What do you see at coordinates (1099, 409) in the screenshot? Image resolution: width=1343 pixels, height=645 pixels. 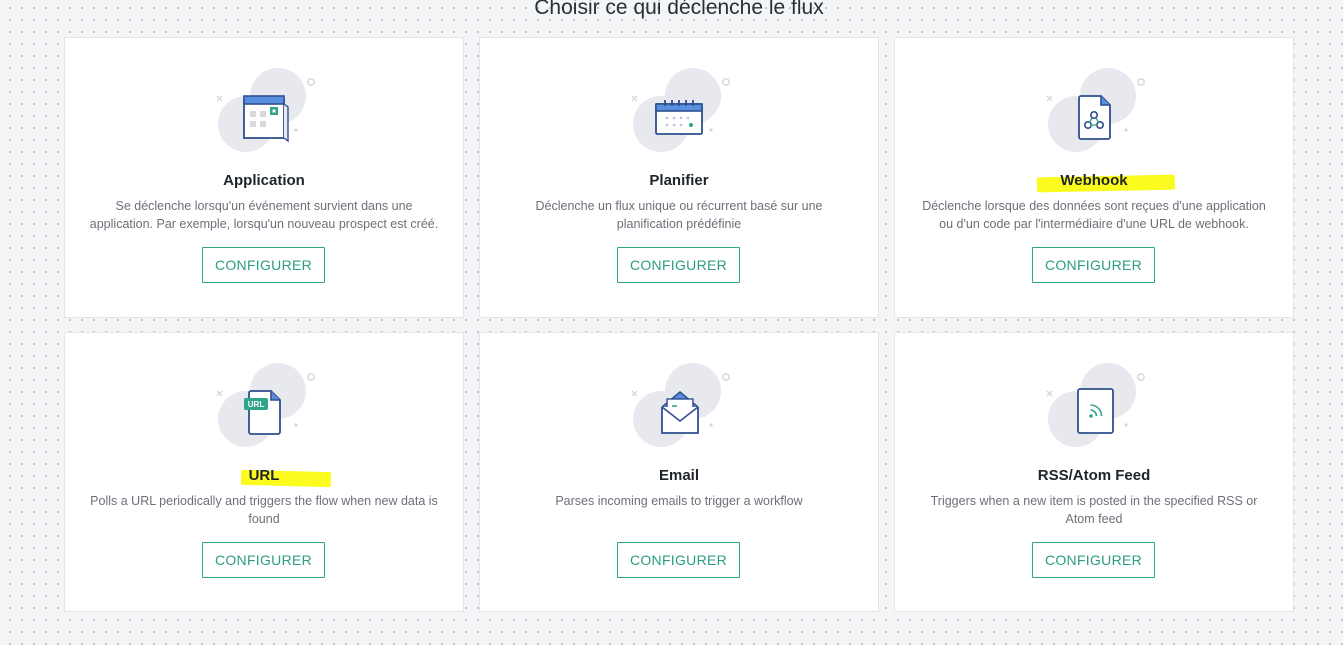 I see `rss-feed-icon` at bounding box center [1099, 409].